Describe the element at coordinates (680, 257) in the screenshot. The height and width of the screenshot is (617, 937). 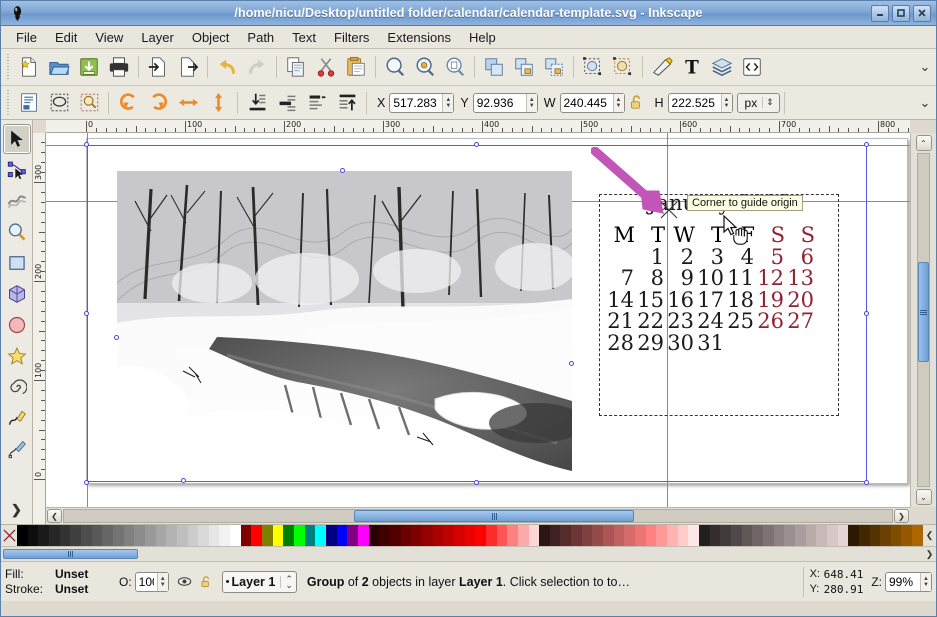
I see `calendar-day: 2` at that location.